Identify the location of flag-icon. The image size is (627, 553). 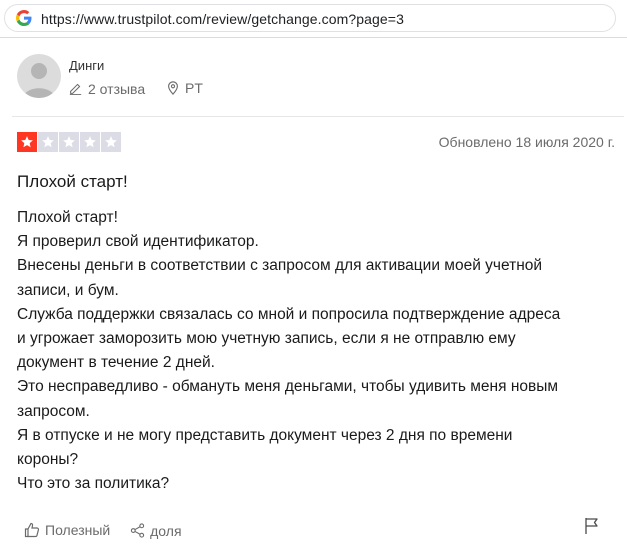
(592, 526).